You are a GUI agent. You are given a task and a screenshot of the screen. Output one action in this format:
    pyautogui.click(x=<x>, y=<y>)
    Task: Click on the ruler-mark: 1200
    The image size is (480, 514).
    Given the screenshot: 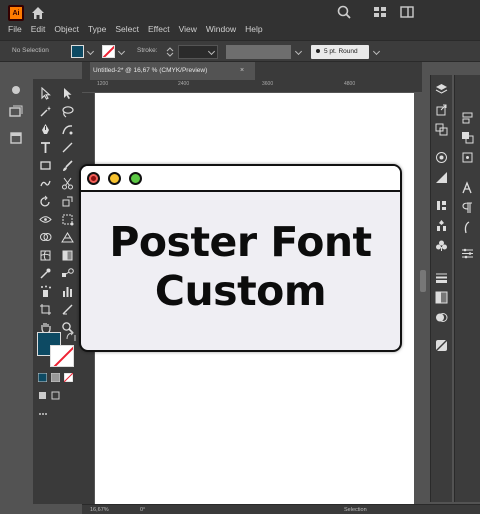 What is the action you would take?
    pyautogui.click(x=103, y=84)
    